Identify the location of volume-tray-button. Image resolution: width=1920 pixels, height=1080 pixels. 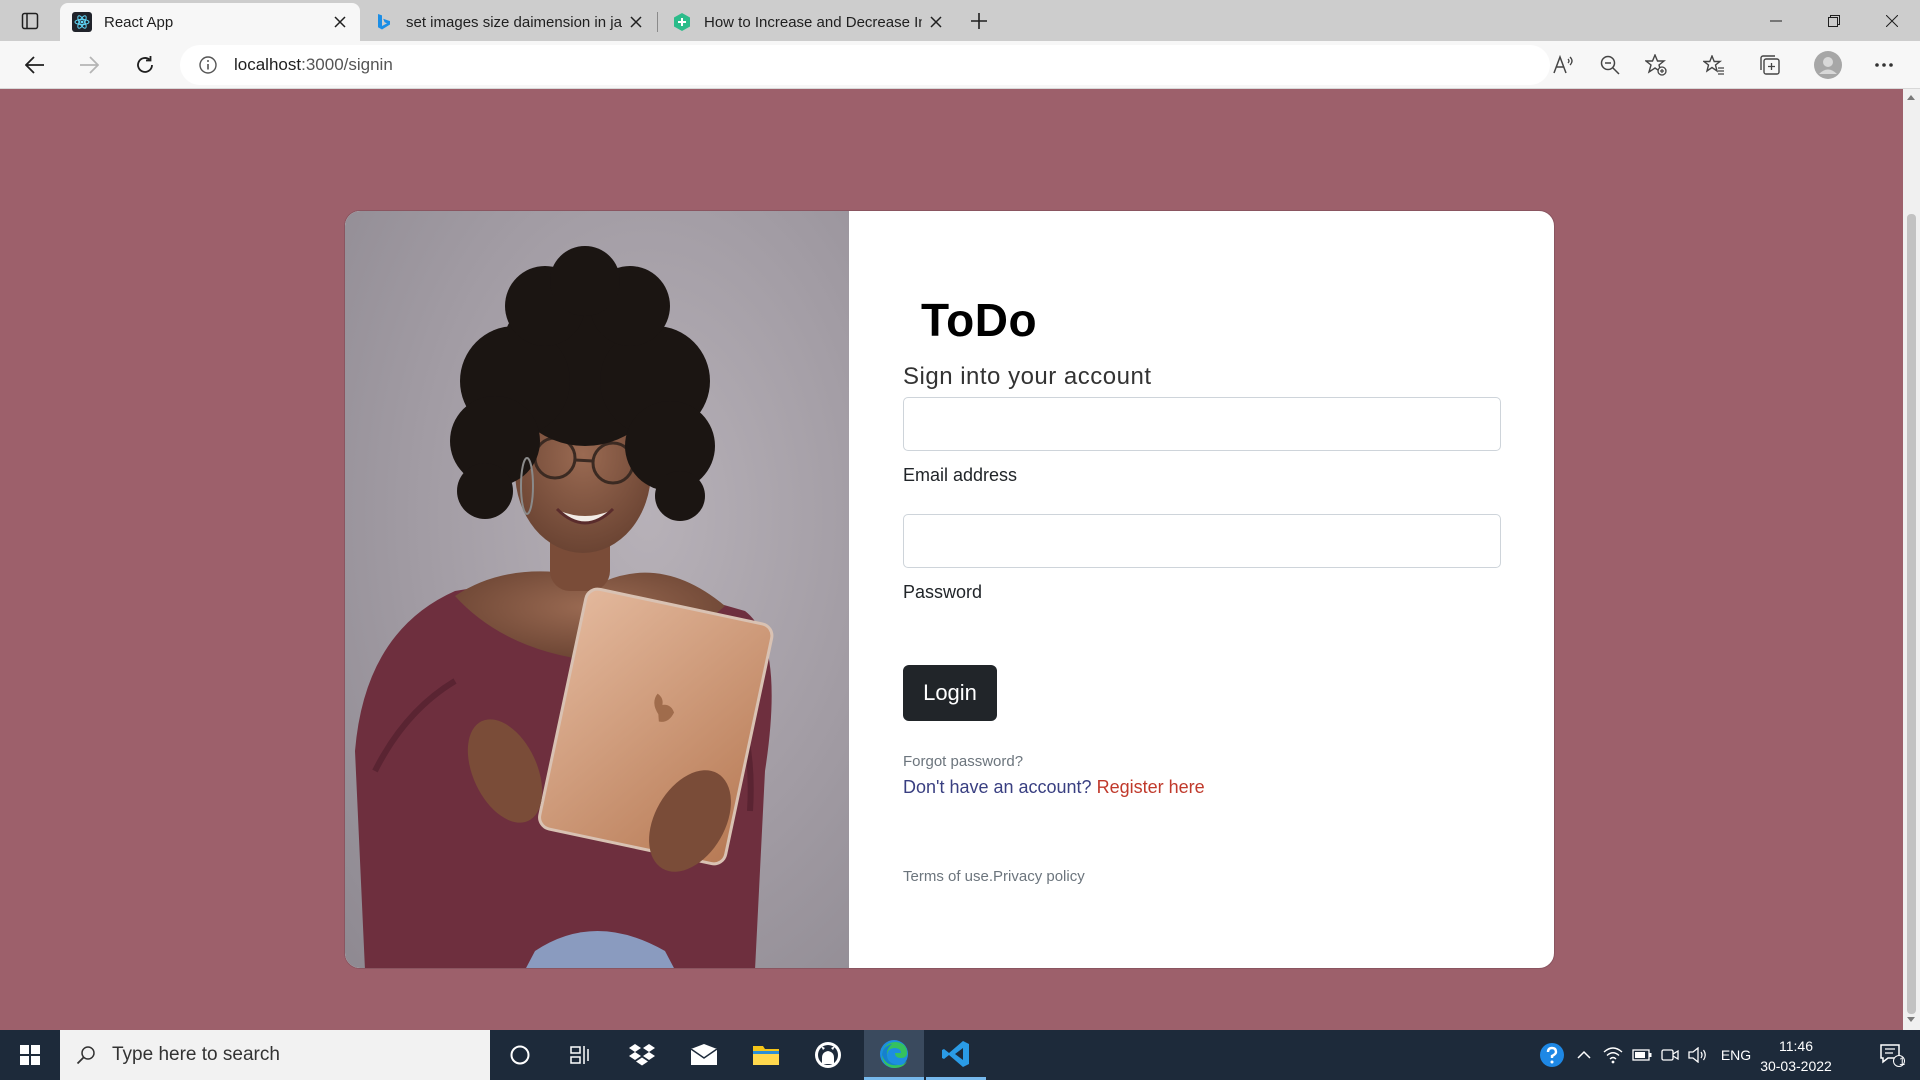
(1698, 1055).